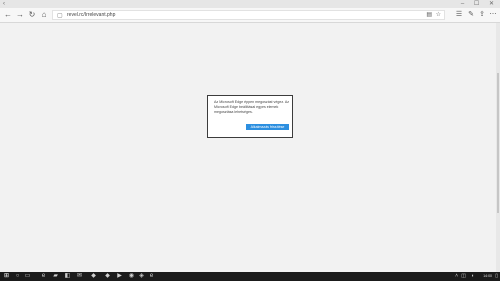 This screenshot has height=281, width=500. Describe the element at coordinates (250, 276) in the screenshot. I see `taskbar: ⊞ ○ ▭ e ▰ ◧ ✉ ◆ ◆ ▶ ◉ ◈ e ˄ ◫ ◖ 14:00 ▯` at that location.